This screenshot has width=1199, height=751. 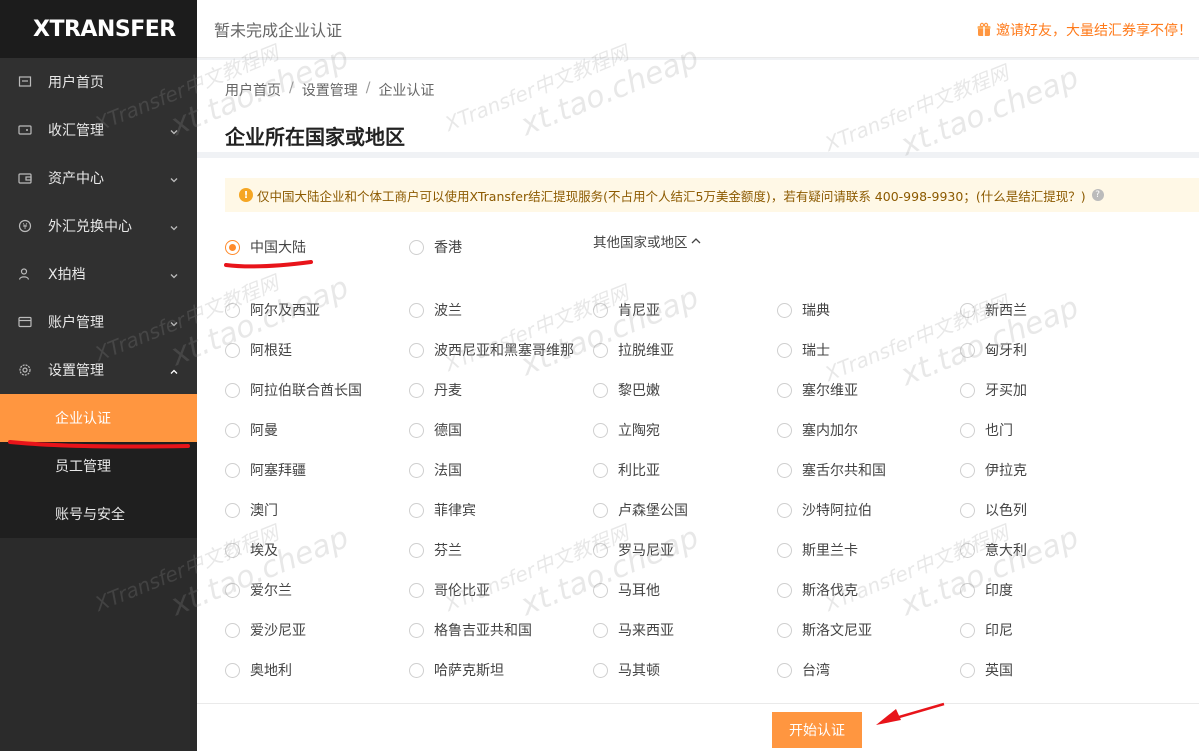 I want to click on country-radio: 印尼, so click(x=986, y=630).